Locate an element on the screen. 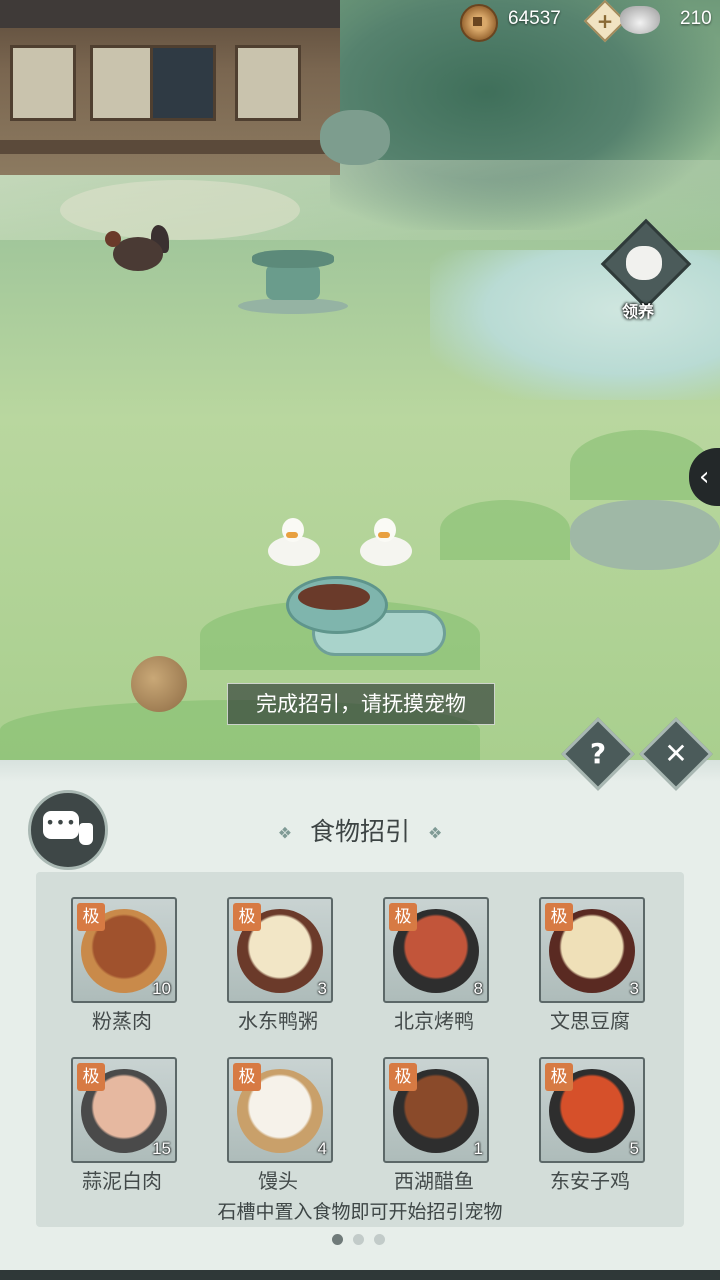 This screenshot has height=1280, width=720. food-item: 极 10 粉蒸肉 is located at coordinates (125, 967).